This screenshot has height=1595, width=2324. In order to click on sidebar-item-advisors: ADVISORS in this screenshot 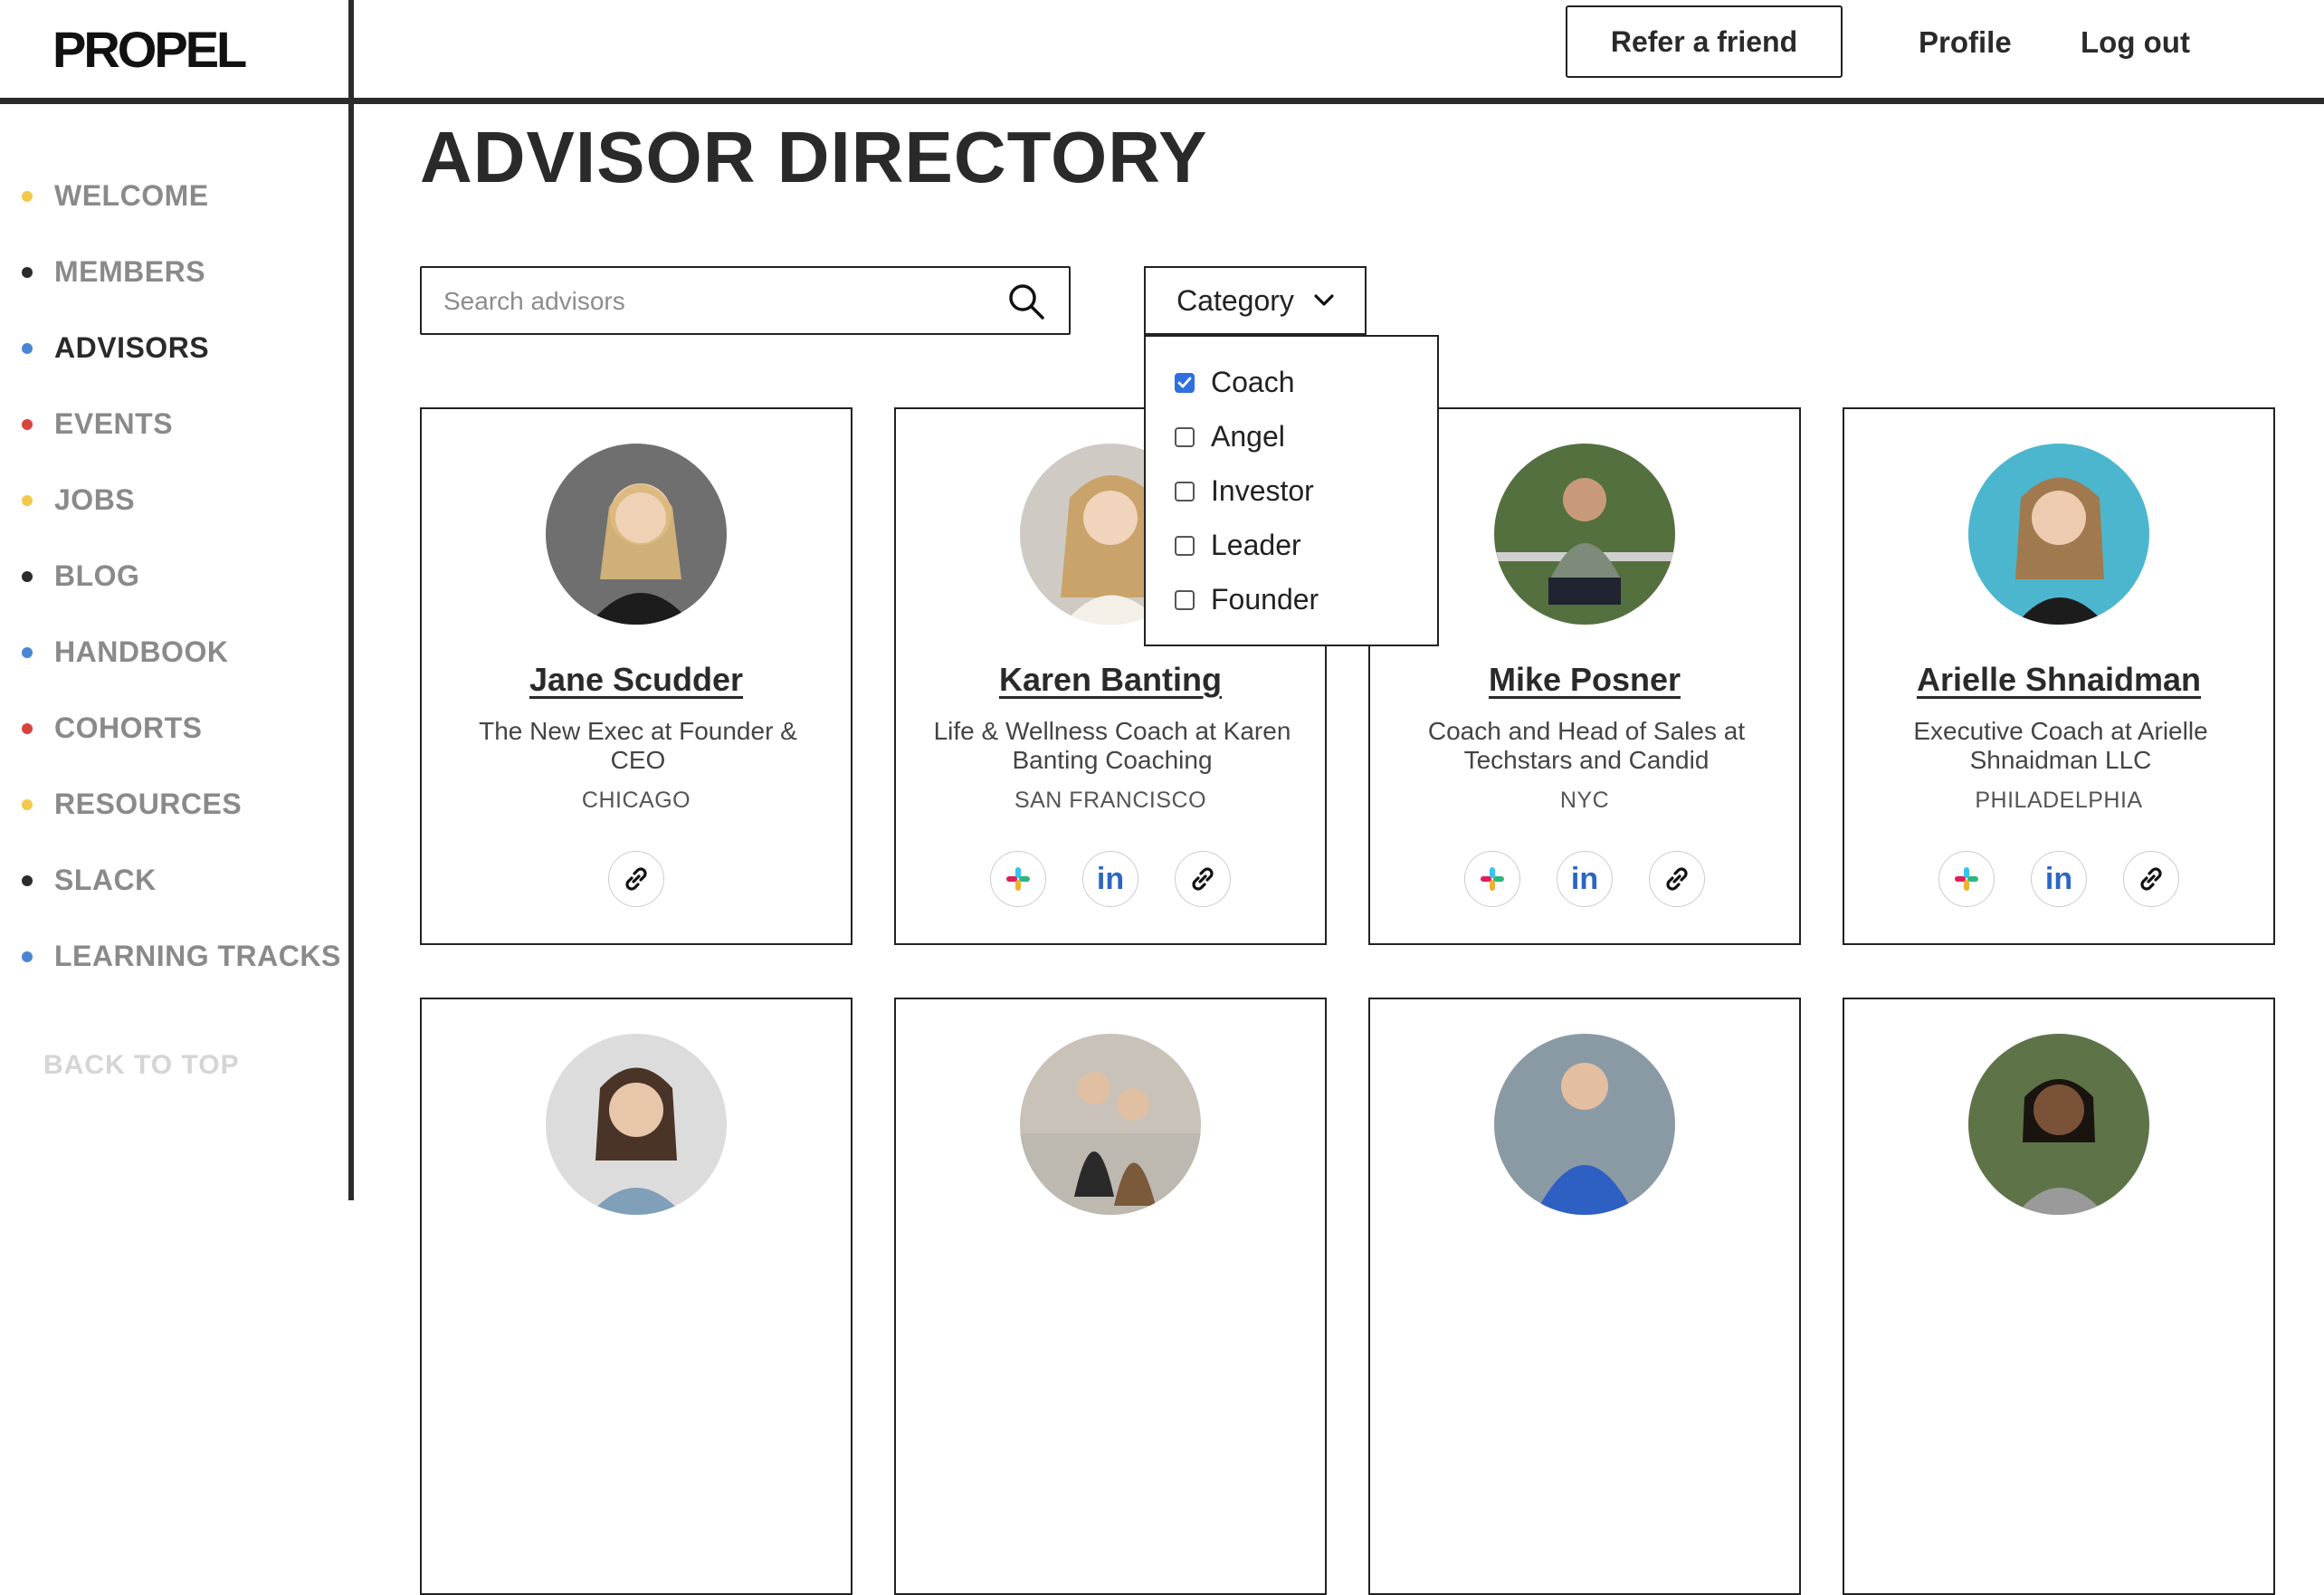, I will do `click(116, 348)`.